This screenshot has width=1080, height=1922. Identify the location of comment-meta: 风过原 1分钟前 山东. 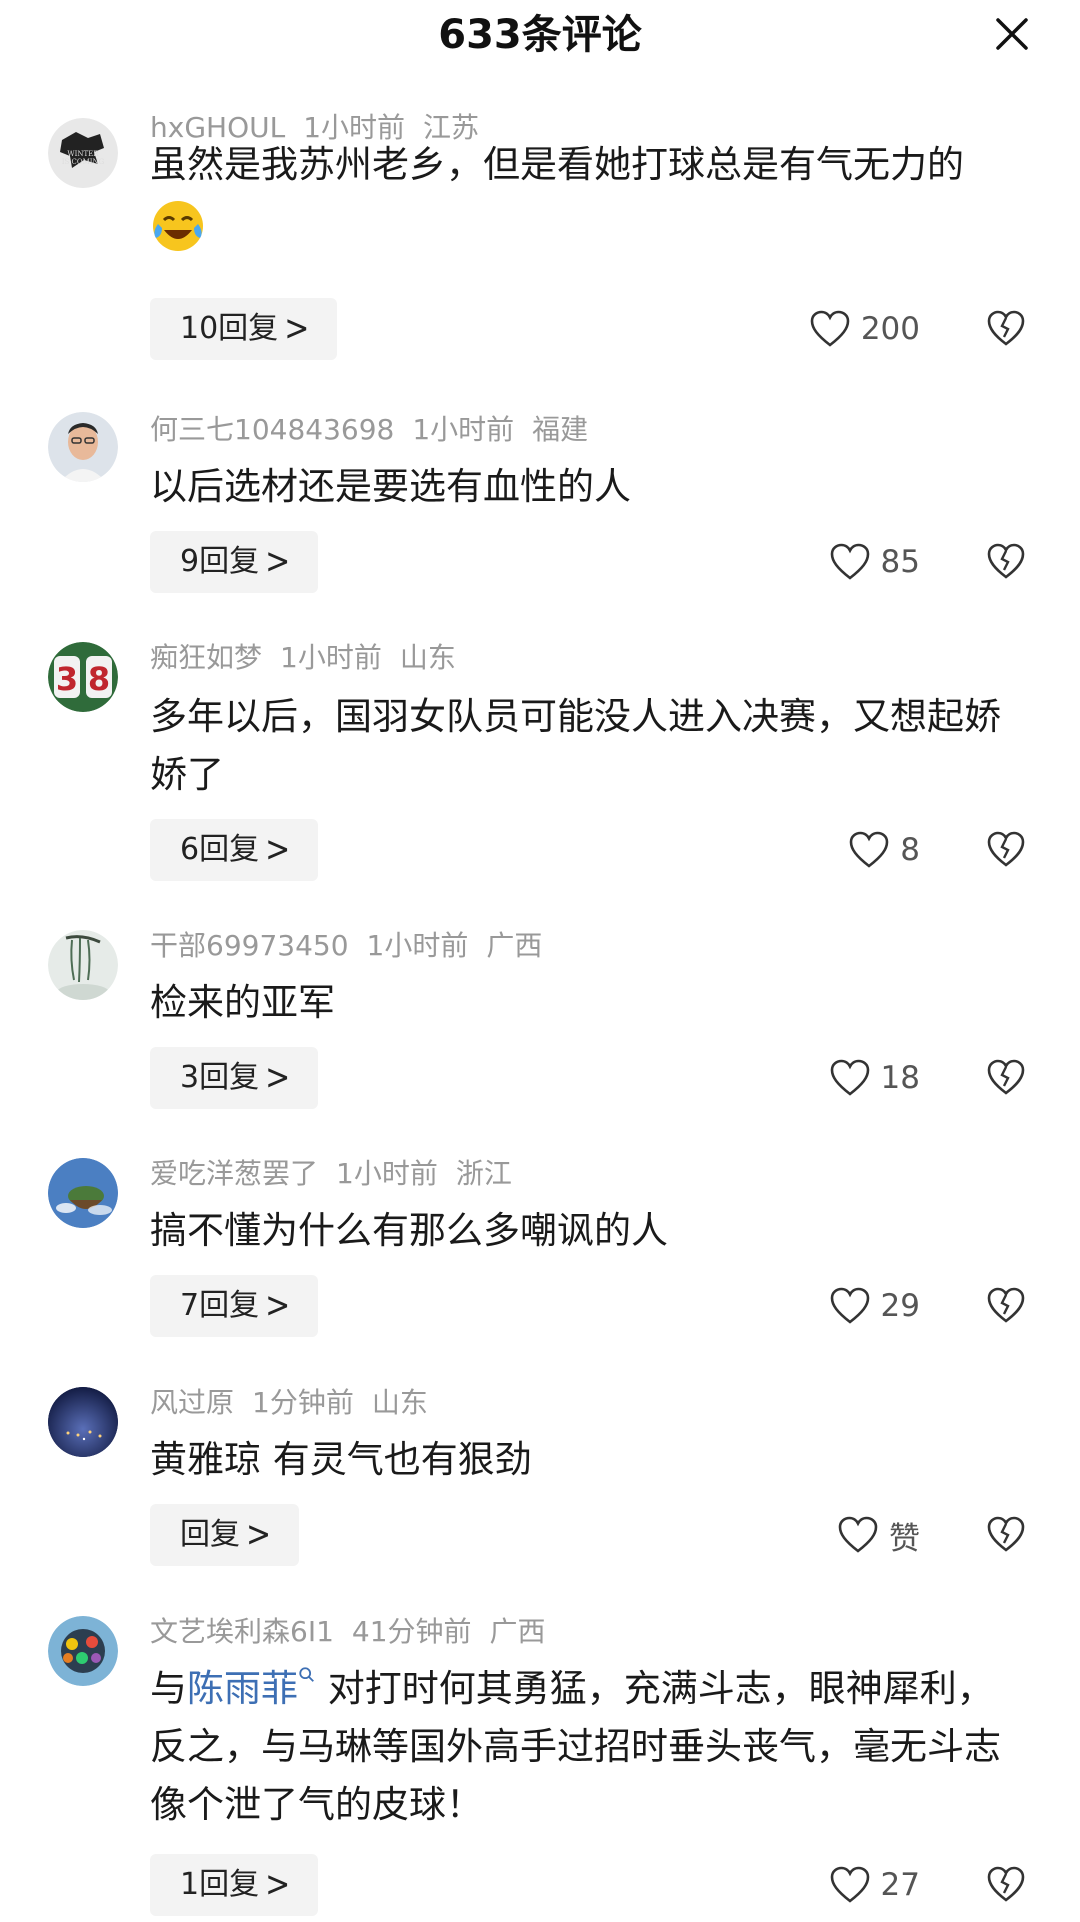
(298, 1403).